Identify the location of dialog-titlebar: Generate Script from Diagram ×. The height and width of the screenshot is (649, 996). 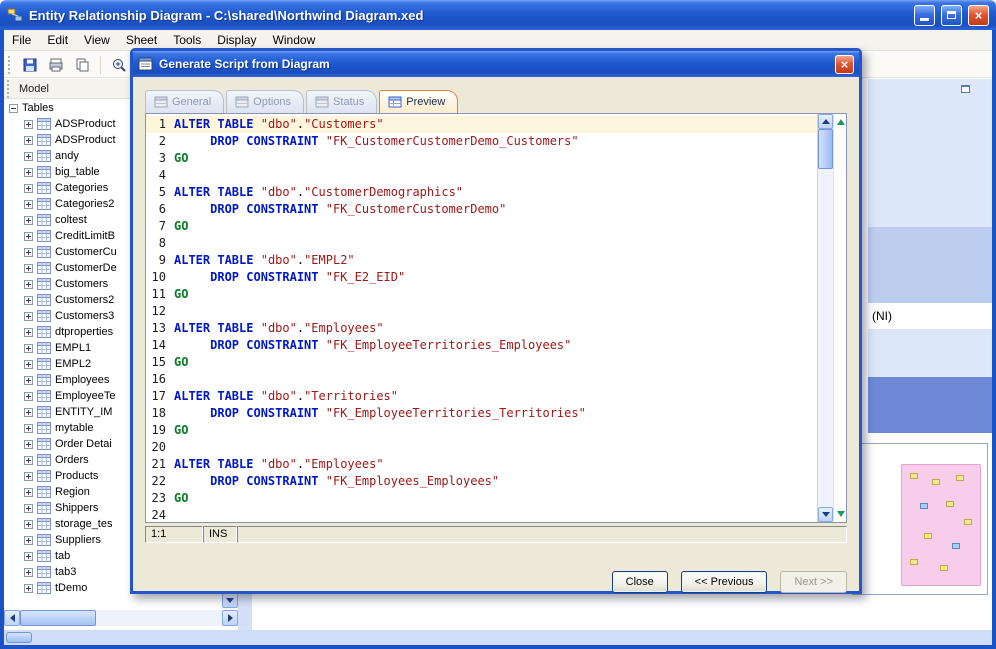
(496, 64).